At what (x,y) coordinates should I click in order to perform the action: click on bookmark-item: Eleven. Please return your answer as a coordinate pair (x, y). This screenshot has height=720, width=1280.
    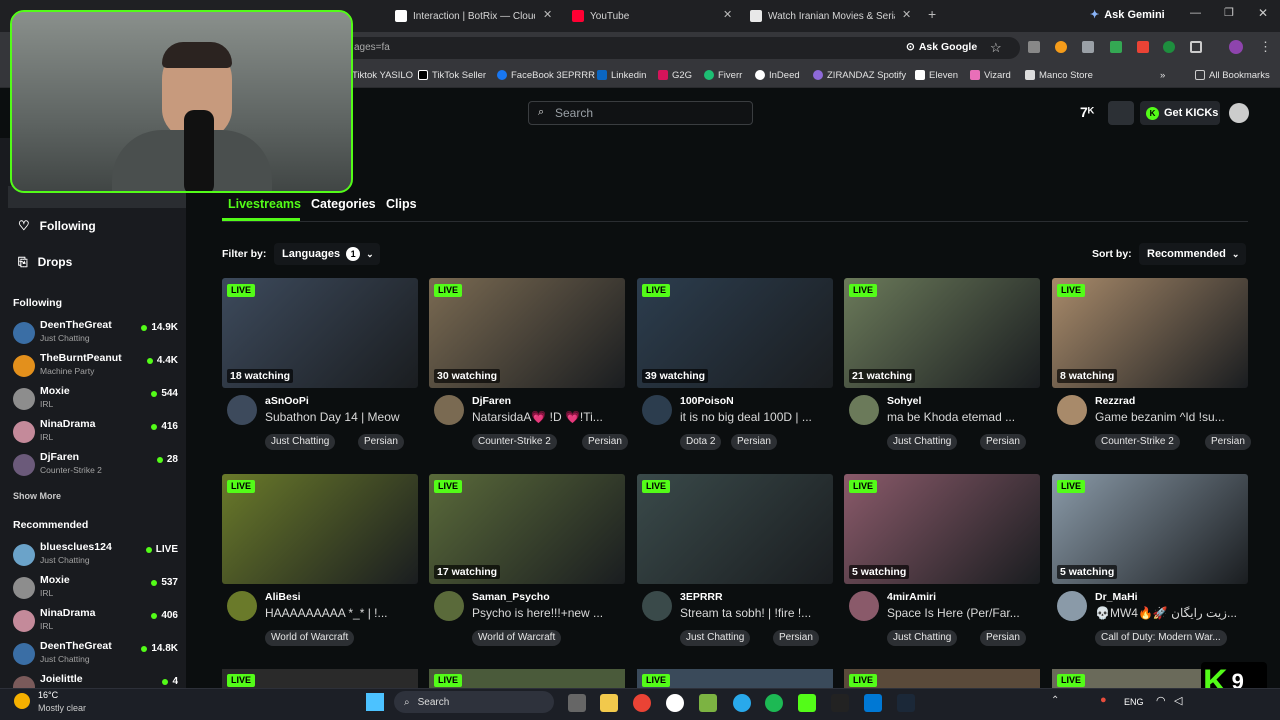
    Looking at the image, I should click on (936, 75).